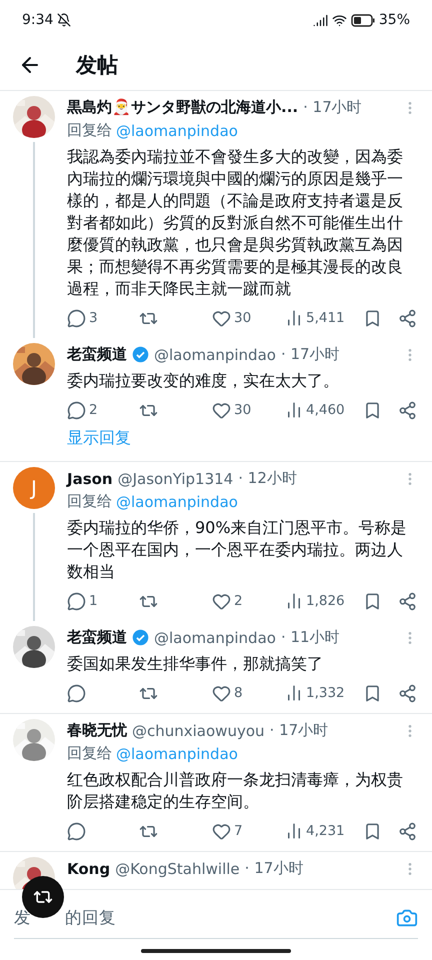 Image resolution: width=432 pixels, height=960 pixels. Describe the element at coordinates (238, 601) in the screenshot. I see `like-count: 2` at that location.